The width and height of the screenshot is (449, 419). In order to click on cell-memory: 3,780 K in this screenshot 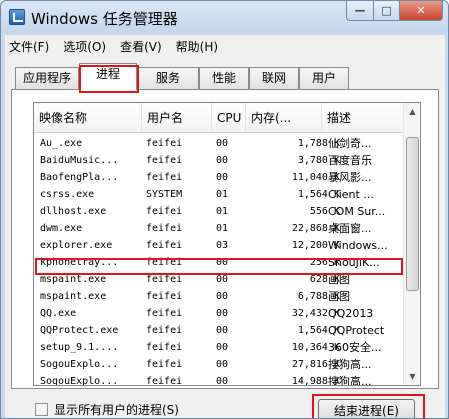, I will do `click(318, 160)`.